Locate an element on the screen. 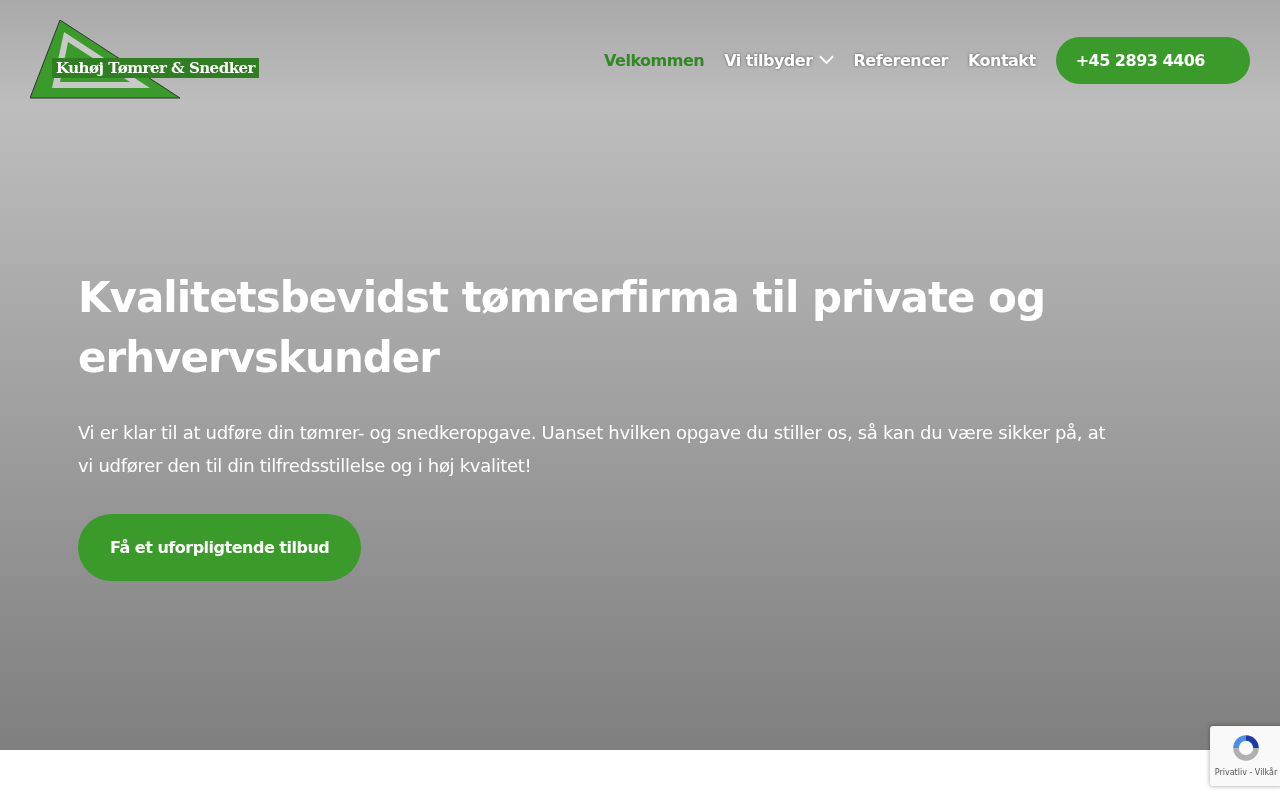 Image resolution: width=1280 pixels, height=800 pixels. nav-link: Kontakt is located at coordinates (1001, 60).